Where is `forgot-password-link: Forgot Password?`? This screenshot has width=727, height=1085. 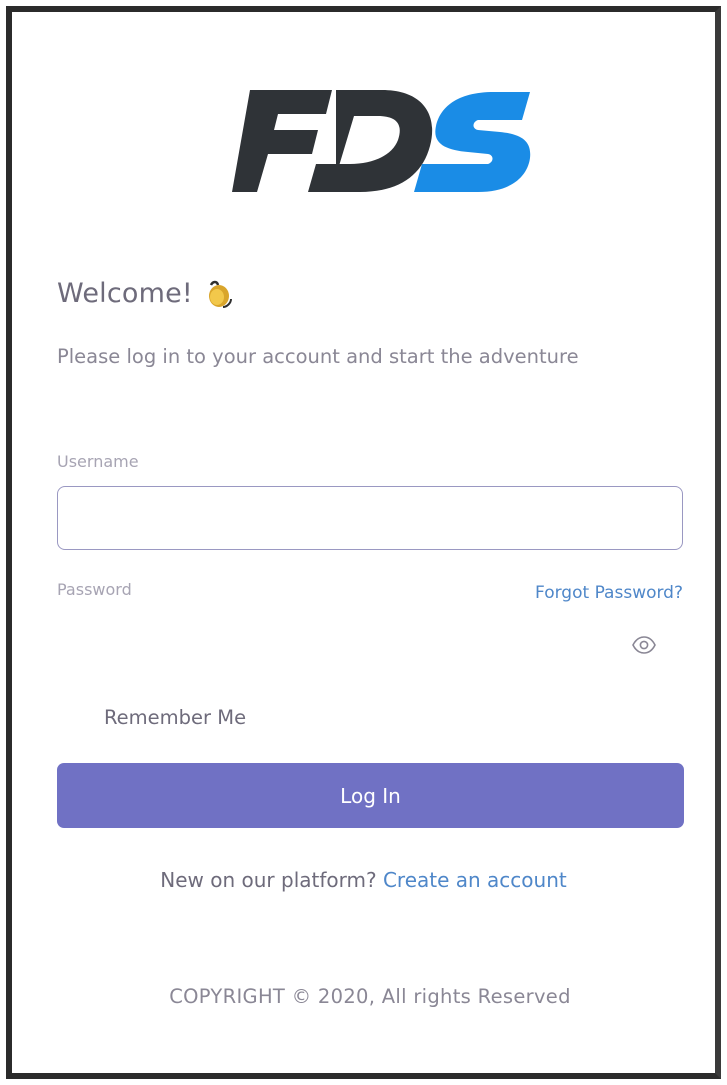
forgot-password-link: Forgot Password? is located at coordinates (609, 593).